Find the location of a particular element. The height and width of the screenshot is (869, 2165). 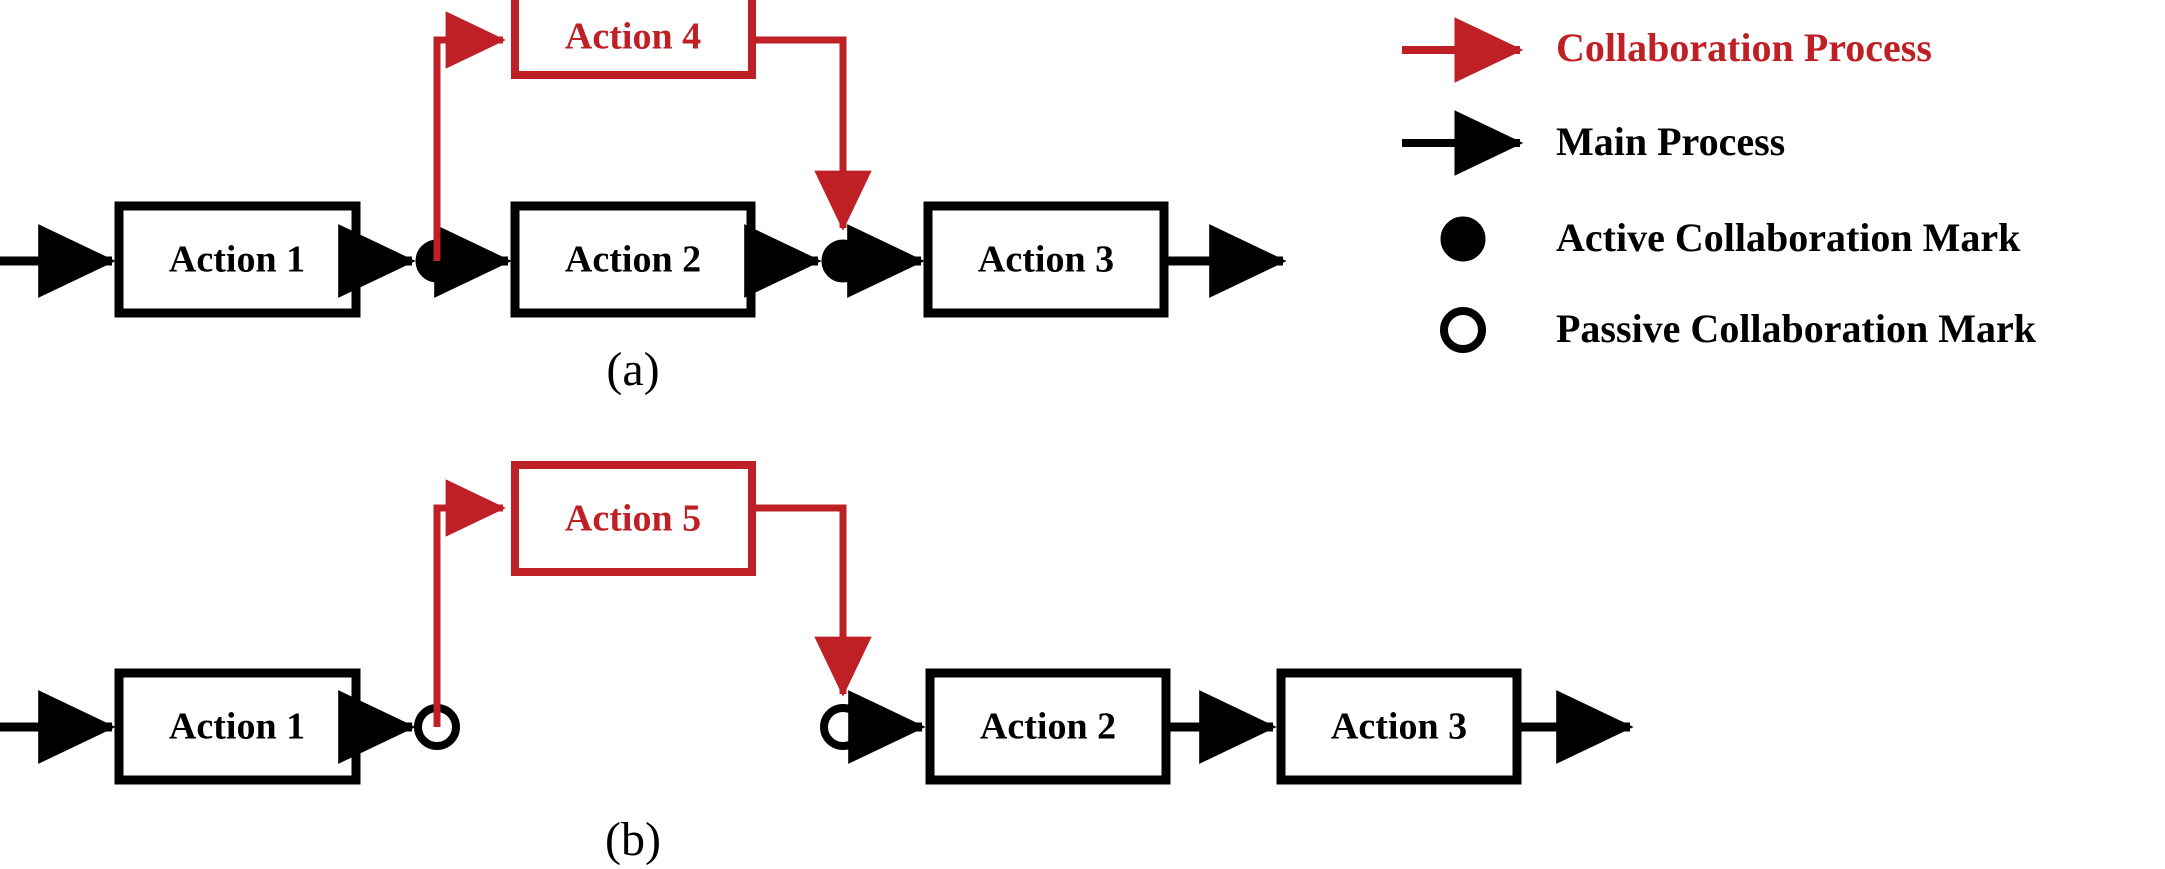

legend-circle-filled-icon is located at coordinates (1463, 239).